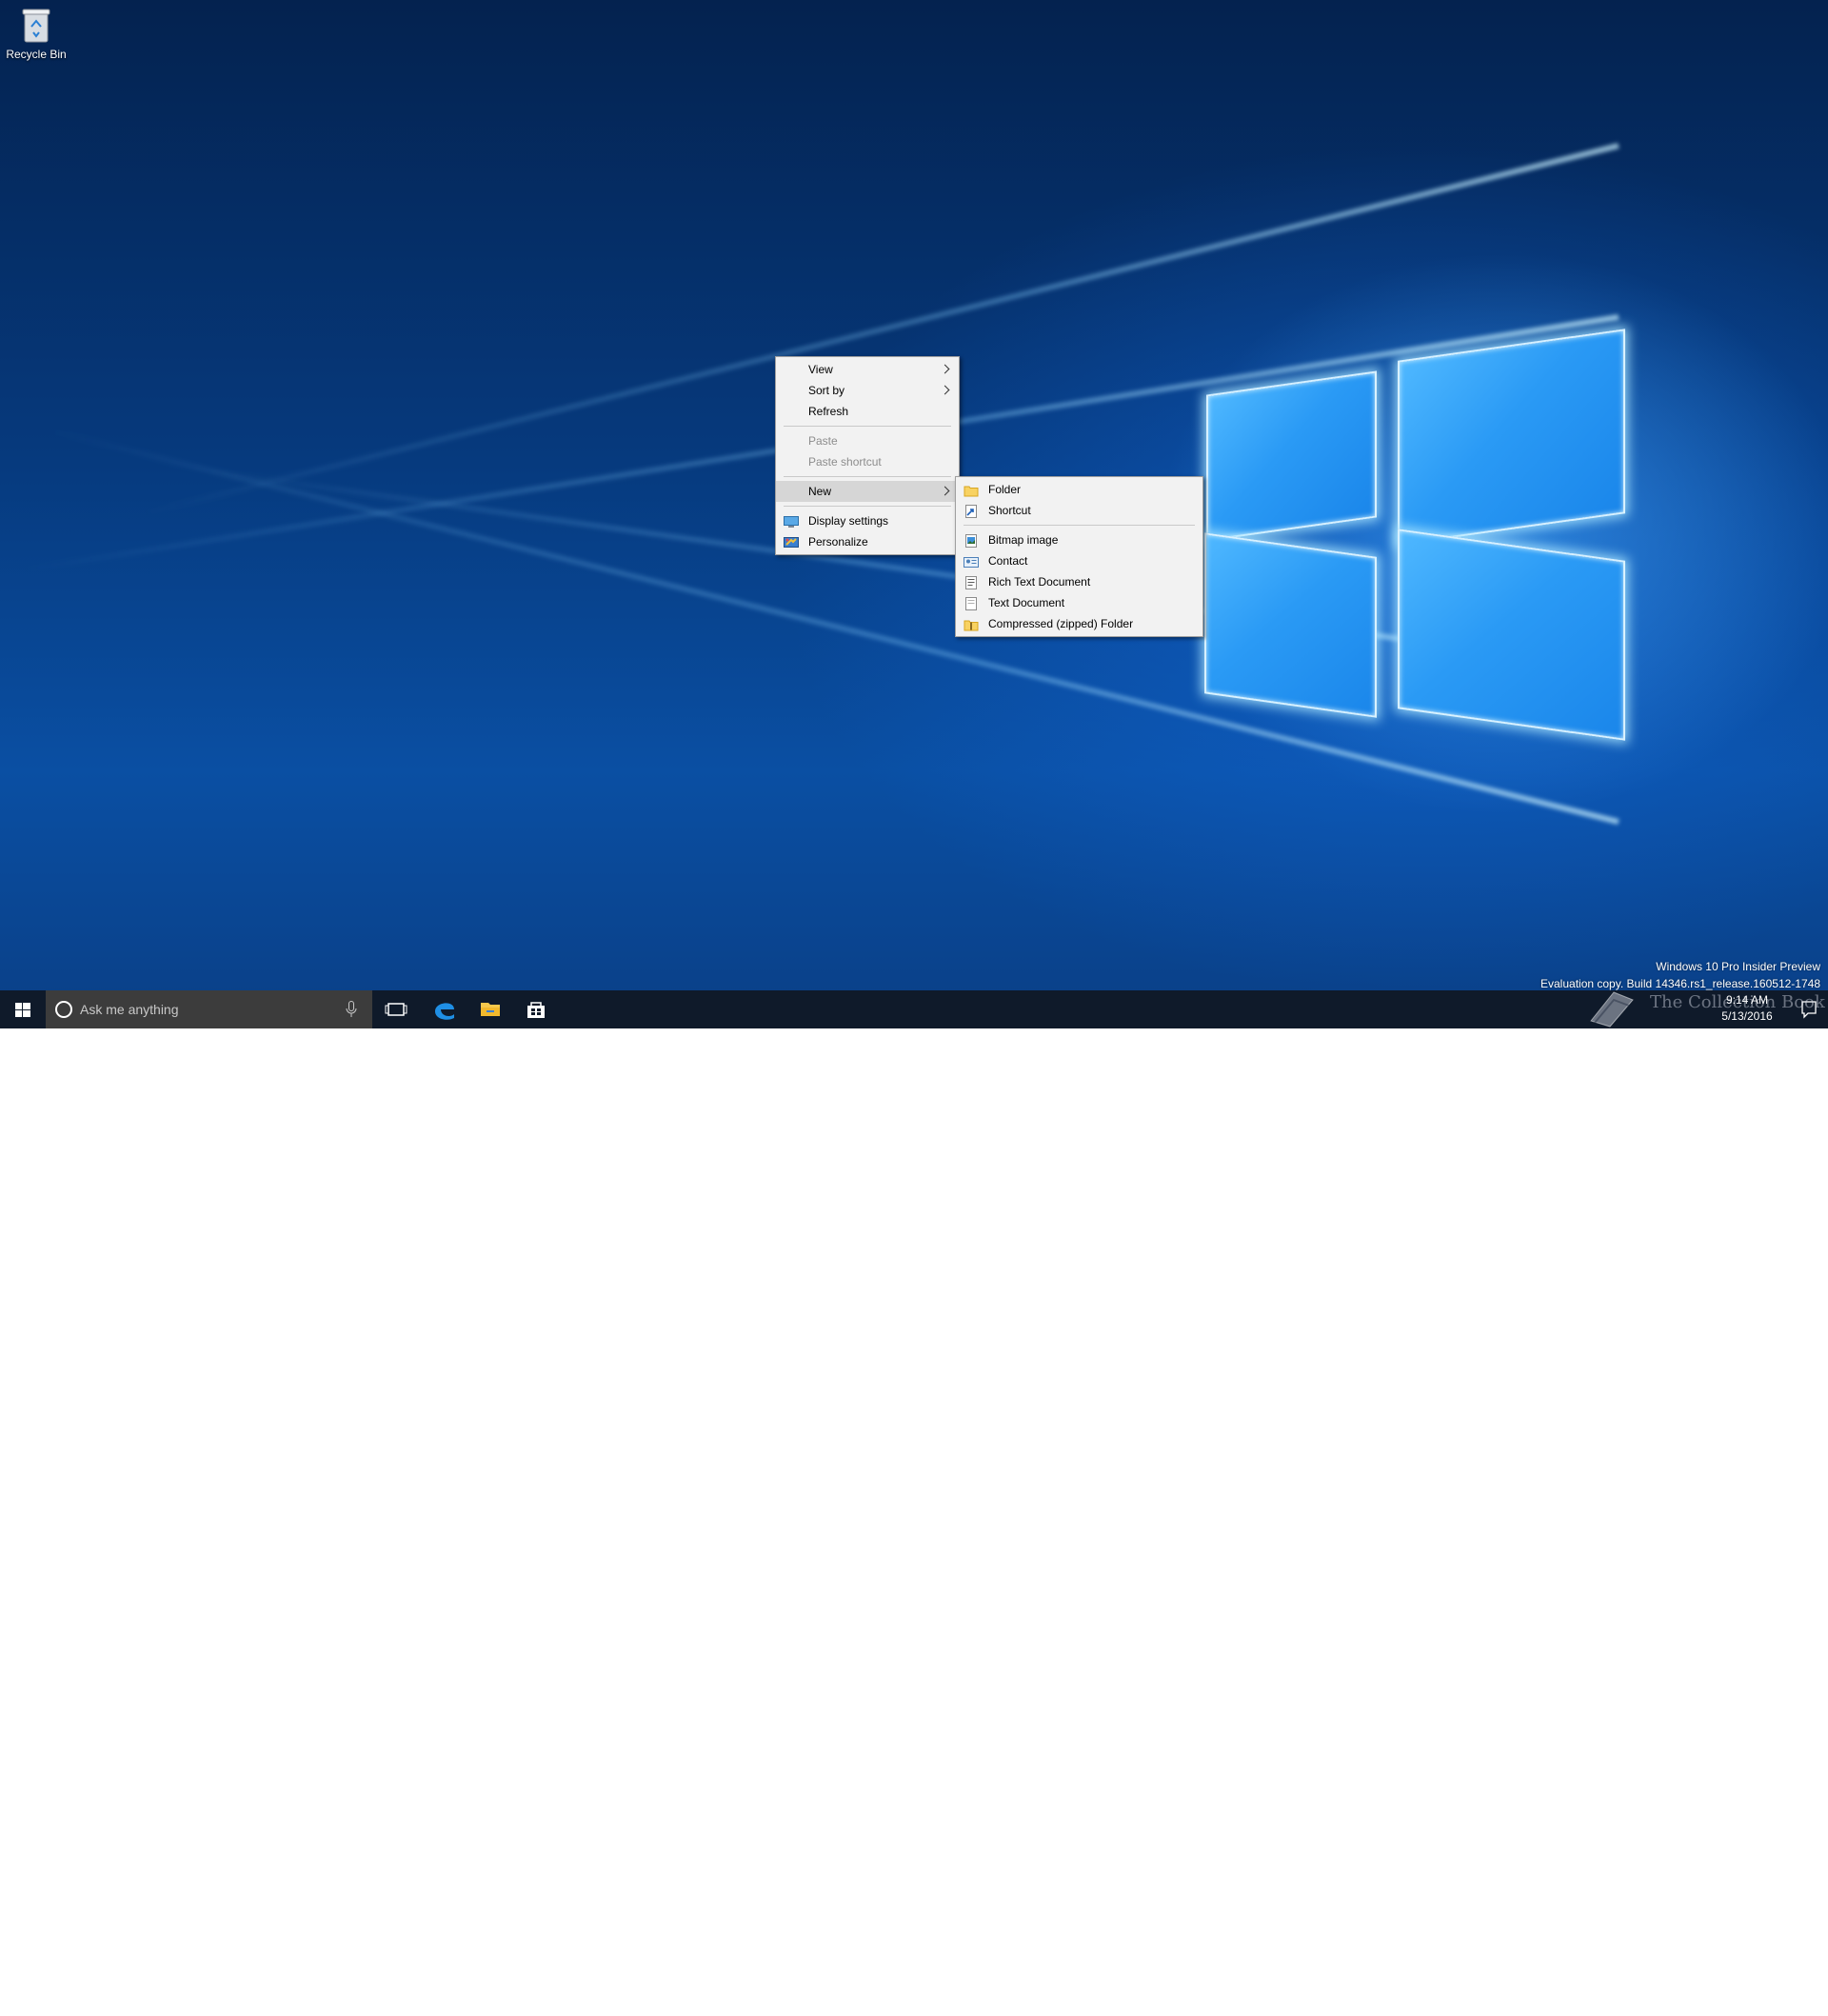 This screenshot has height=2016, width=1828. I want to click on clock-time: 9:14 AM, so click(1747, 1000).